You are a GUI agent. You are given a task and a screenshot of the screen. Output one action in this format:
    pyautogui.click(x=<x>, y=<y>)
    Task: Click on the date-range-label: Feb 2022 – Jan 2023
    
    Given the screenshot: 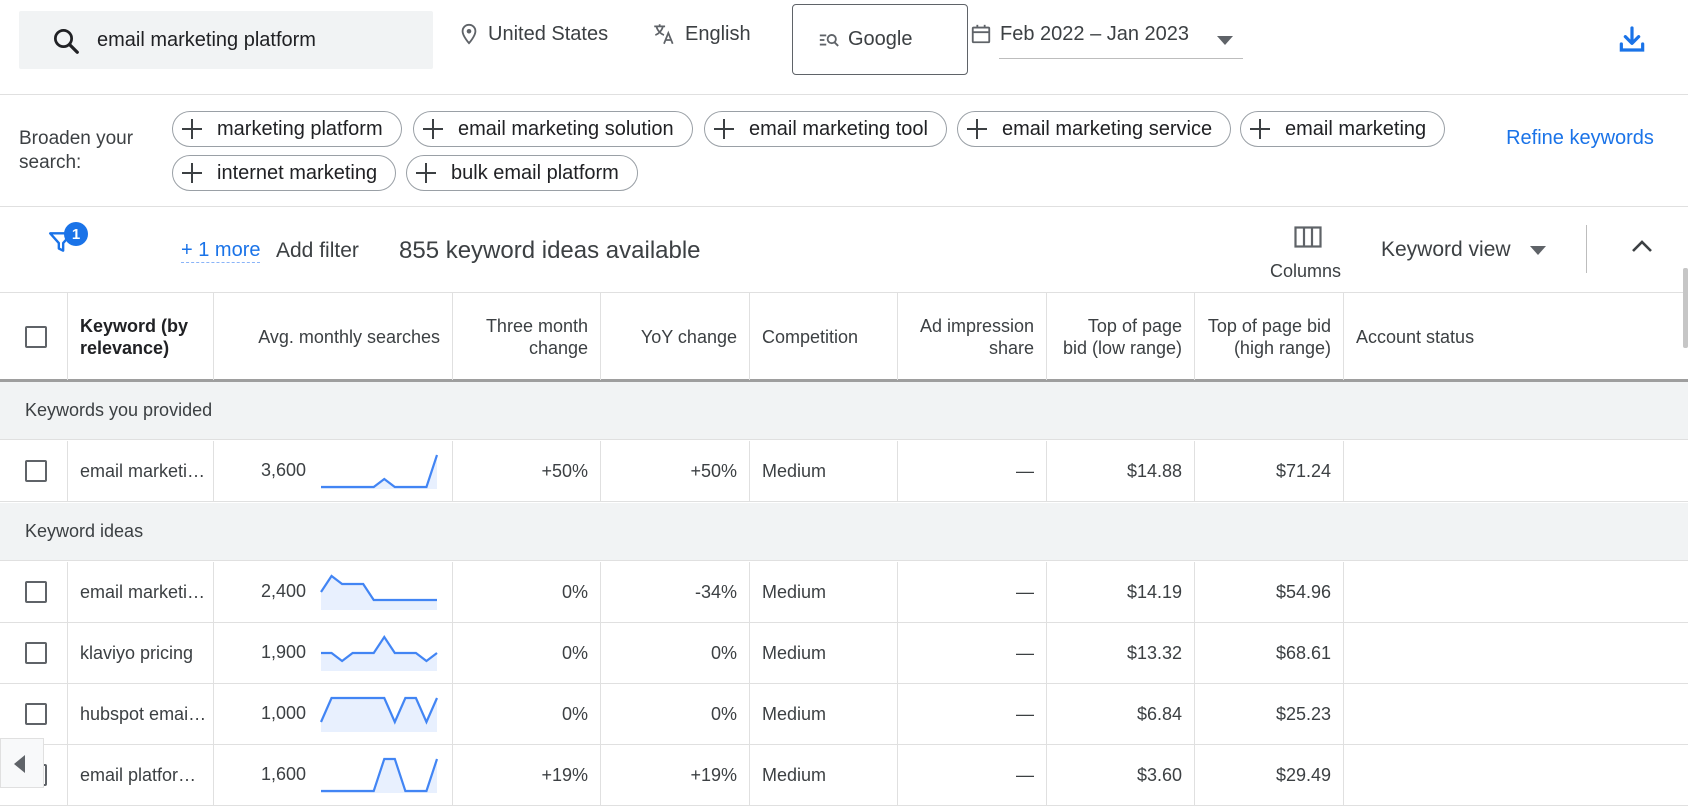 What is the action you would take?
    pyautogui.click(x=1095, y=33)
    